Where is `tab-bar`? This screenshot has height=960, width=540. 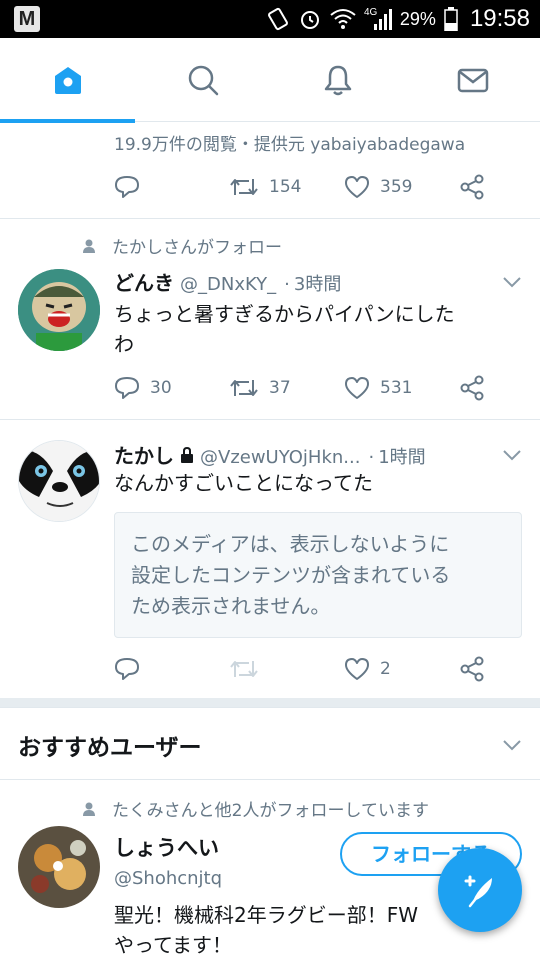 tab-bar is located at coordinates (270, 80).